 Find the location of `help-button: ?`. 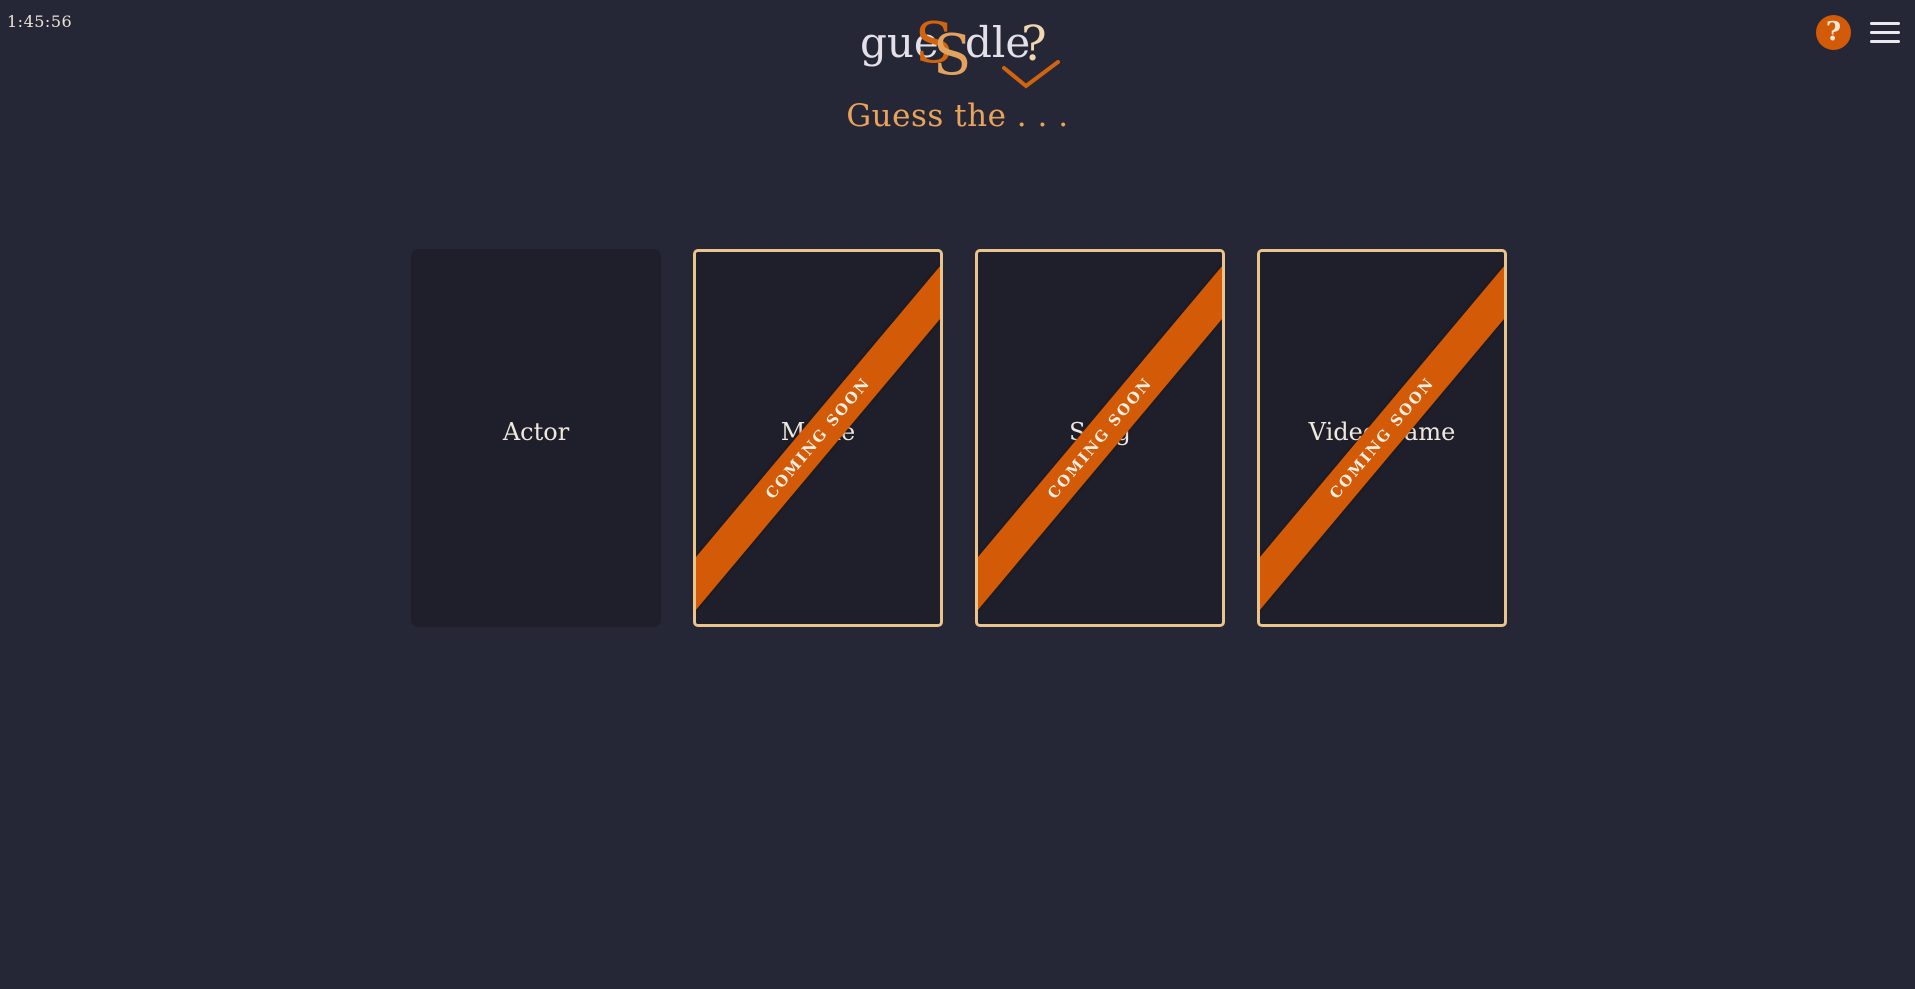

help-button: ? is located at coordinates (1833, 32).